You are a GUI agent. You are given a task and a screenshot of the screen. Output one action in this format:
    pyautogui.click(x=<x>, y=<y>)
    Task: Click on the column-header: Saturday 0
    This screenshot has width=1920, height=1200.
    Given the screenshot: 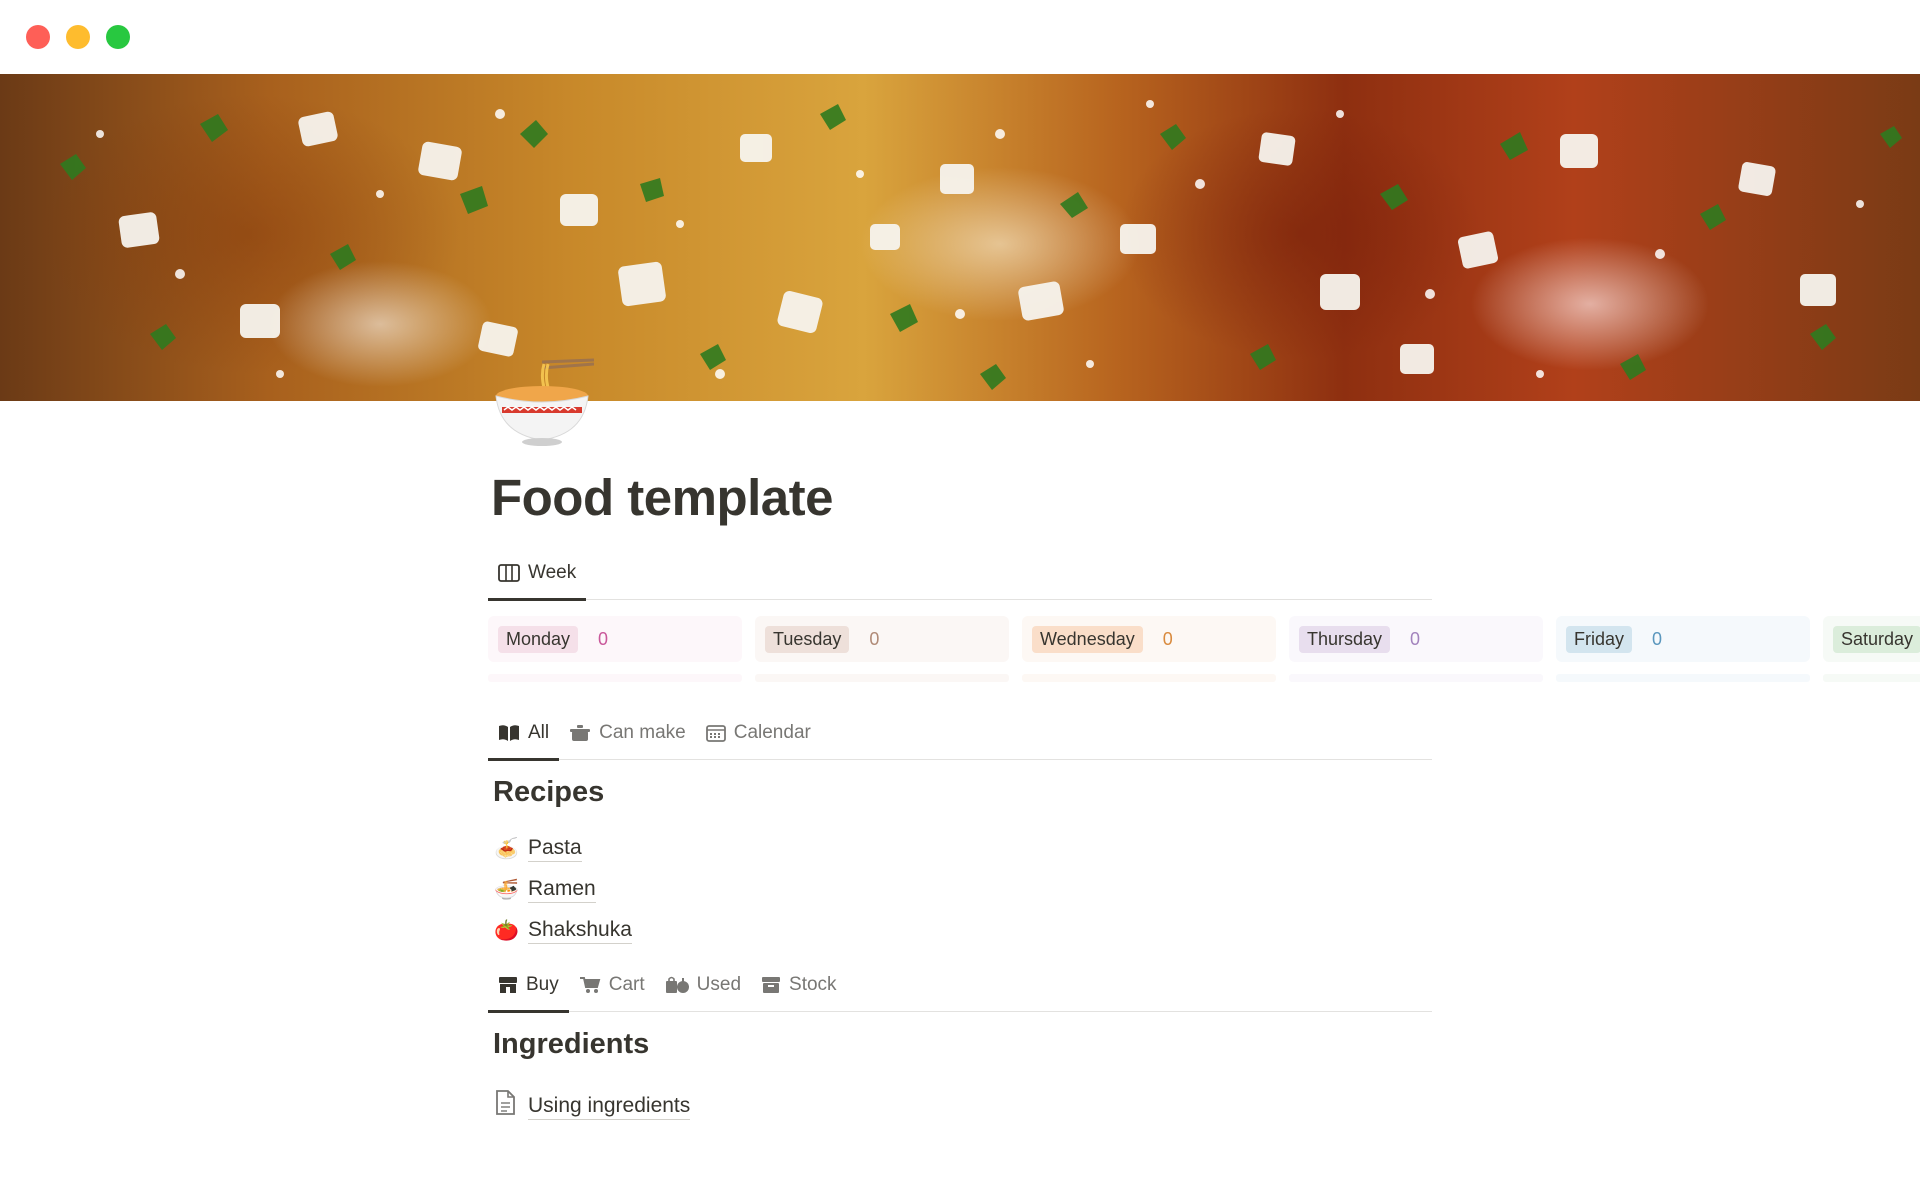 What is the action you would take?
    pyautogui.click(x=1871, y=639)
    